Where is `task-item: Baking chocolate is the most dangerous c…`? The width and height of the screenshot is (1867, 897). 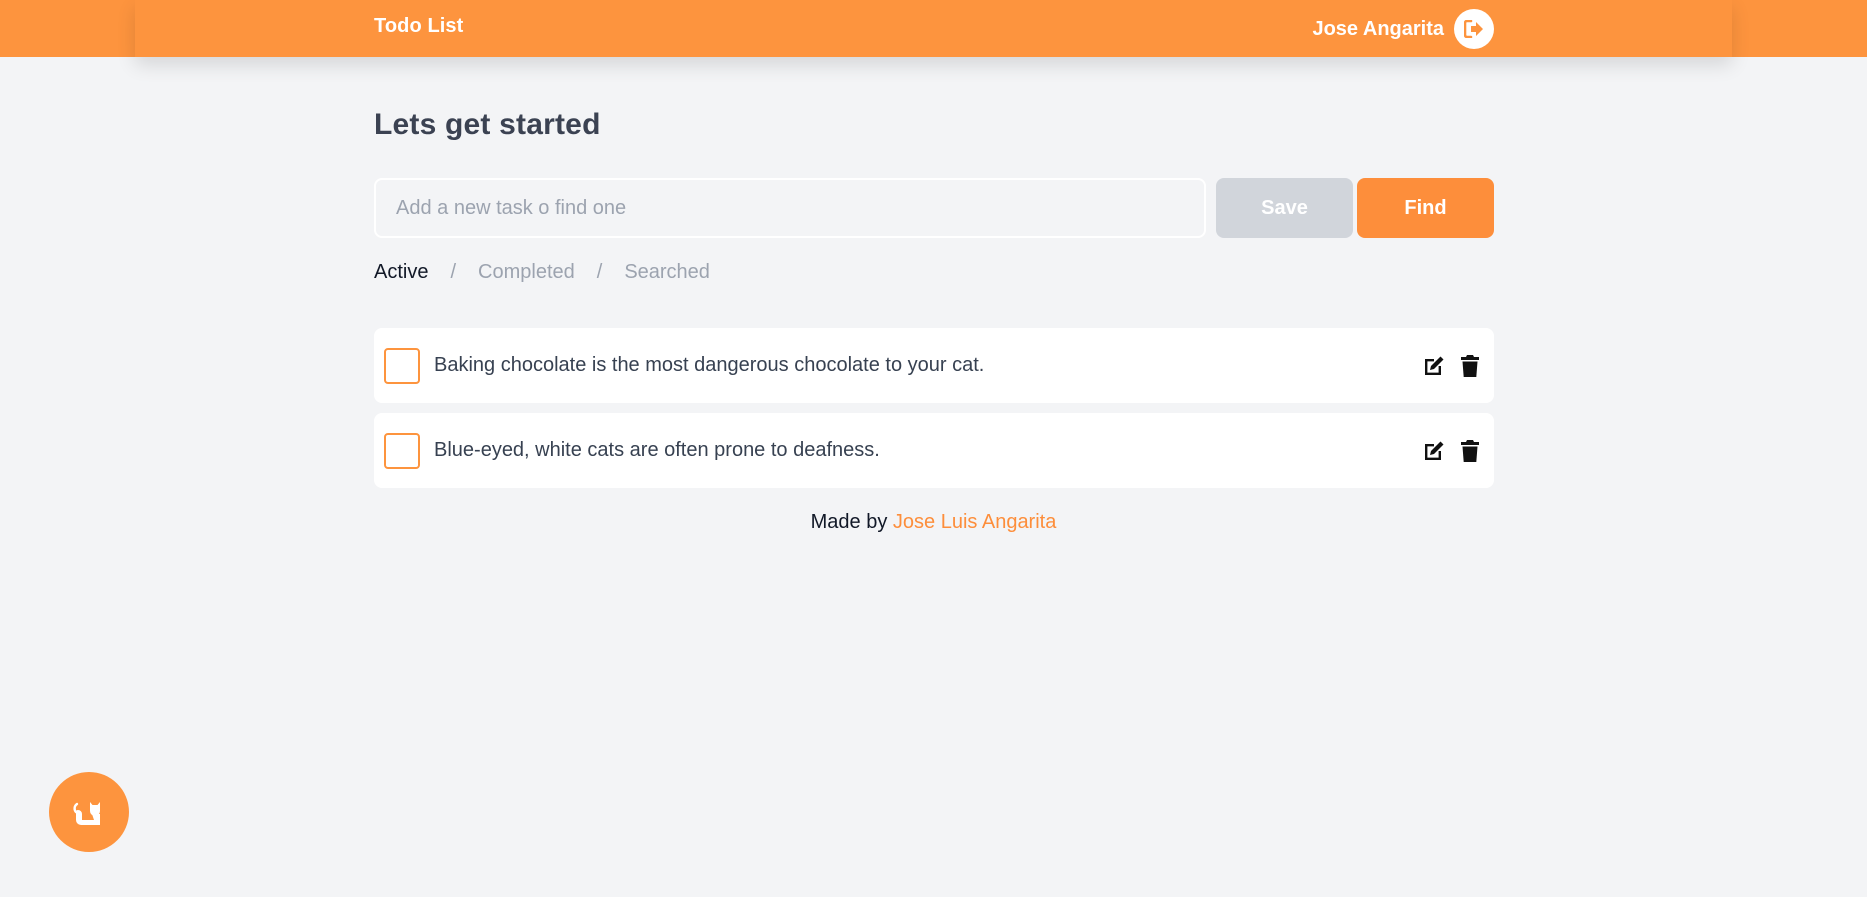
task-item: Baking chocolate is the most dangerous c… is located at coordinates (934, 365).